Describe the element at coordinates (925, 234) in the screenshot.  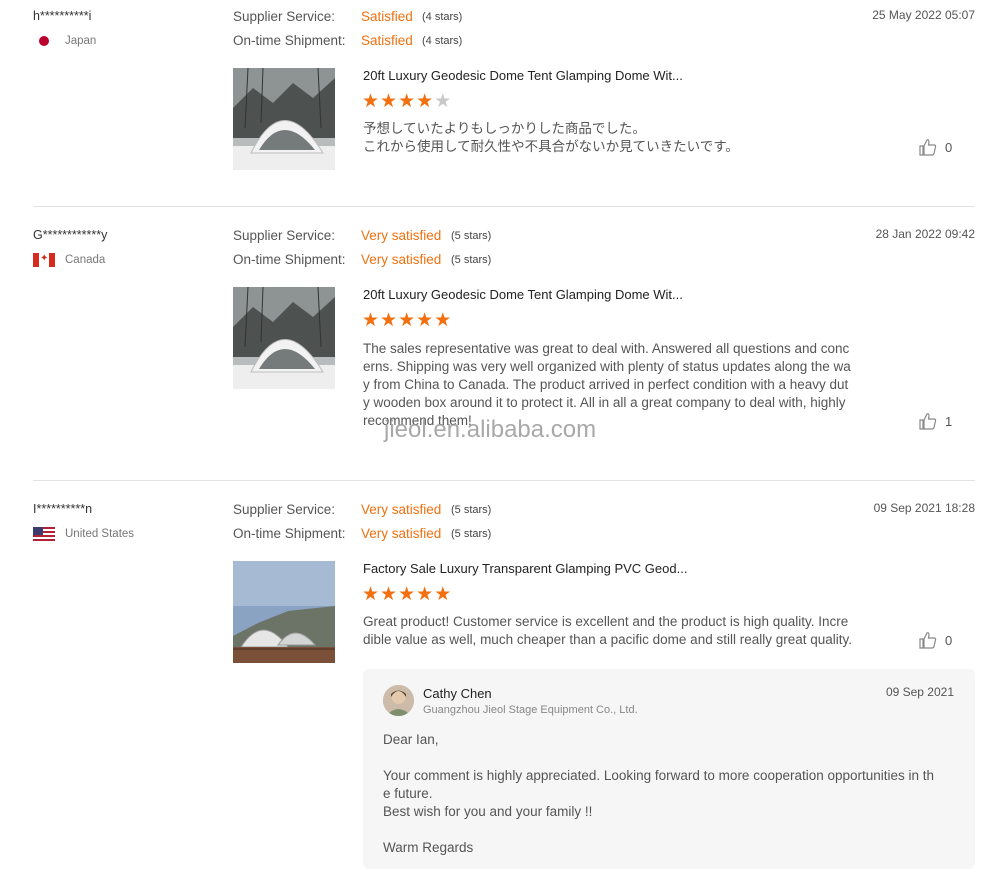
I see `review-date: 28 Jan 2022 09:42` at that location.